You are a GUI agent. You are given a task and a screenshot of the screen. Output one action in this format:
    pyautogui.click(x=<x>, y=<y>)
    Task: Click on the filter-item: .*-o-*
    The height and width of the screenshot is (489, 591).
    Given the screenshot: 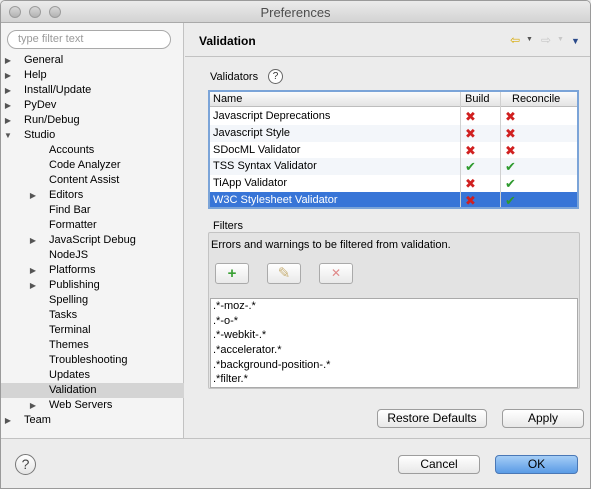 What is the action you would take?
    pyautogui.click(x=394, y=321)
    